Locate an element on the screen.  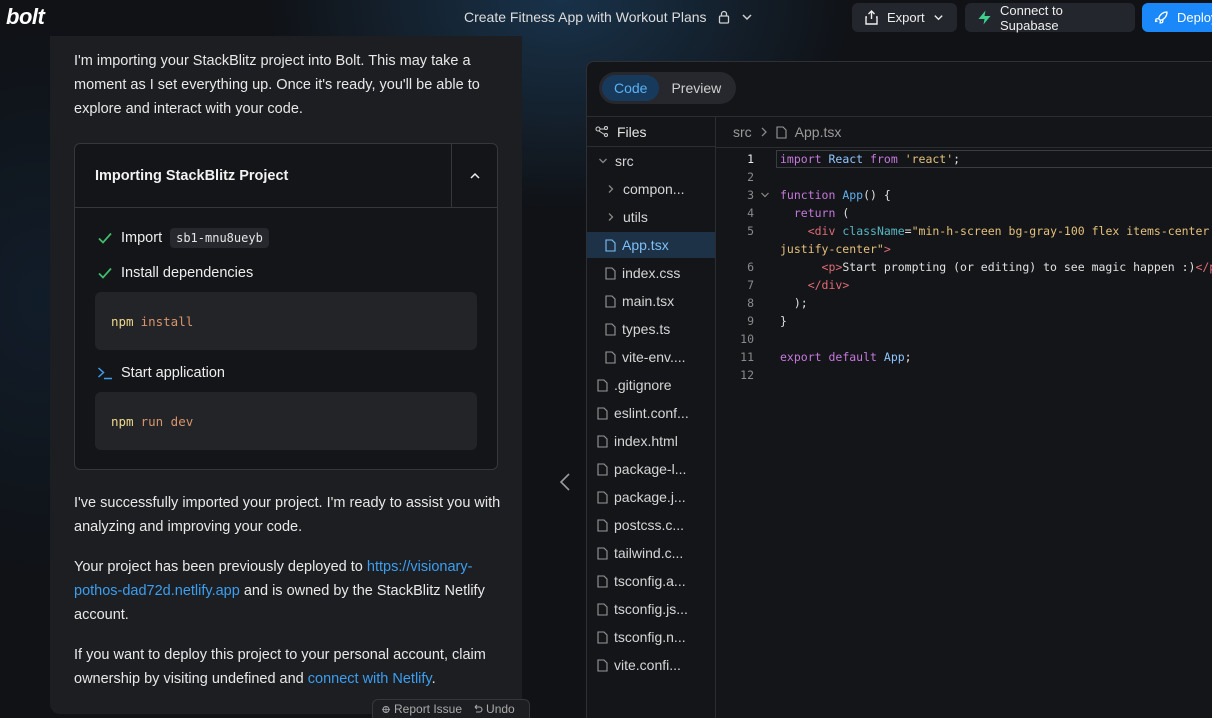
tree-file: index.html is located at coordinates (651, 441).